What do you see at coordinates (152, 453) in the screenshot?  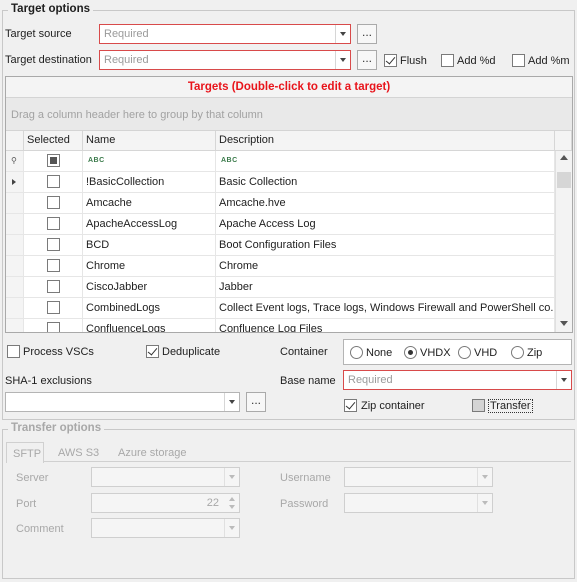 I see `tab-azure-storage: Azure storage` at bounding box center [152, 453].